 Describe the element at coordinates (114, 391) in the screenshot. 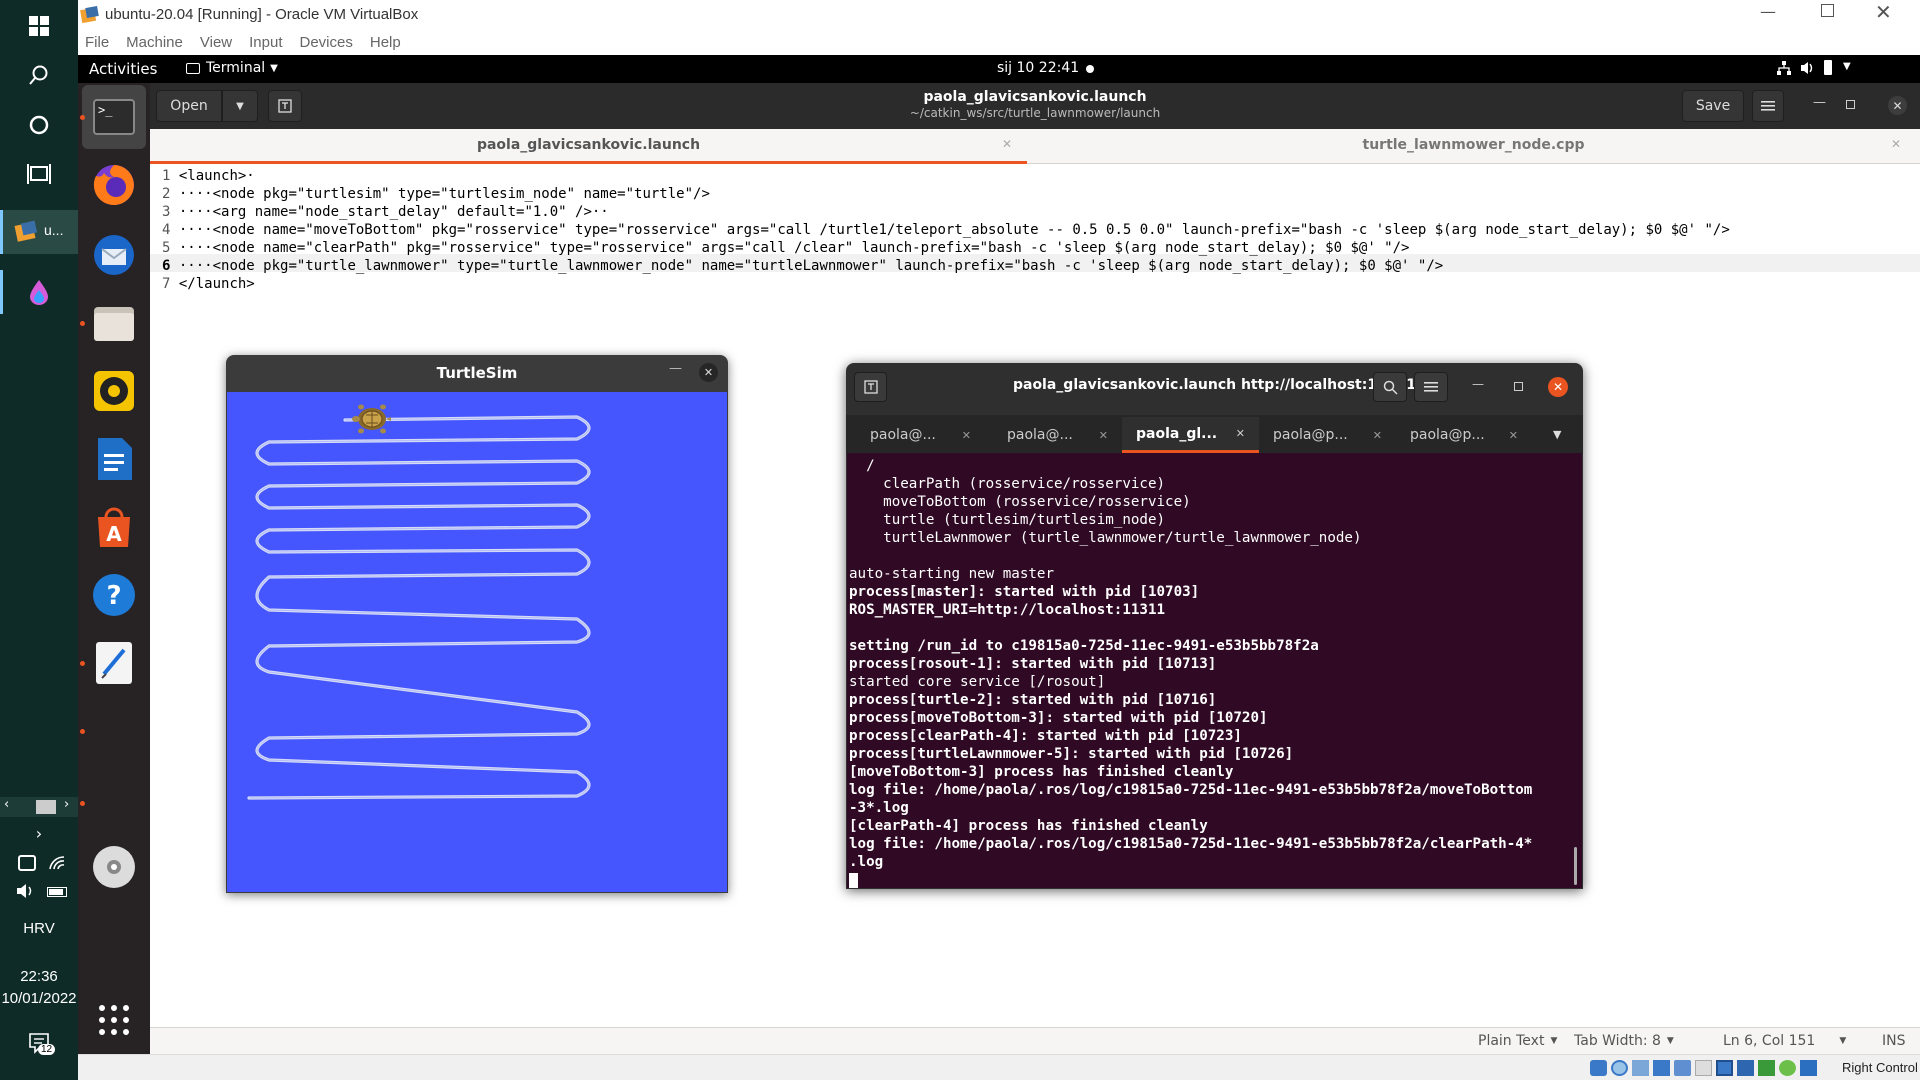

I see `dock-rhythmbox` at that location.